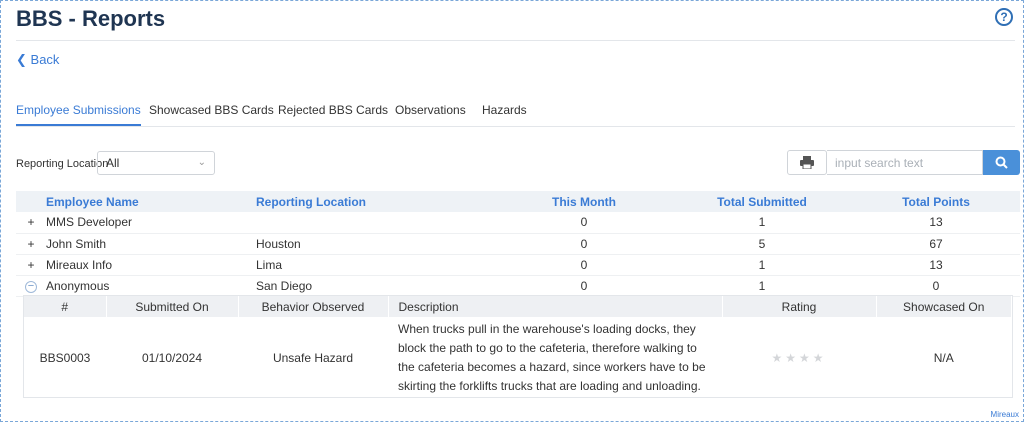  I want to click on reporting-location-label: Reporting Location, so click(62, 164).